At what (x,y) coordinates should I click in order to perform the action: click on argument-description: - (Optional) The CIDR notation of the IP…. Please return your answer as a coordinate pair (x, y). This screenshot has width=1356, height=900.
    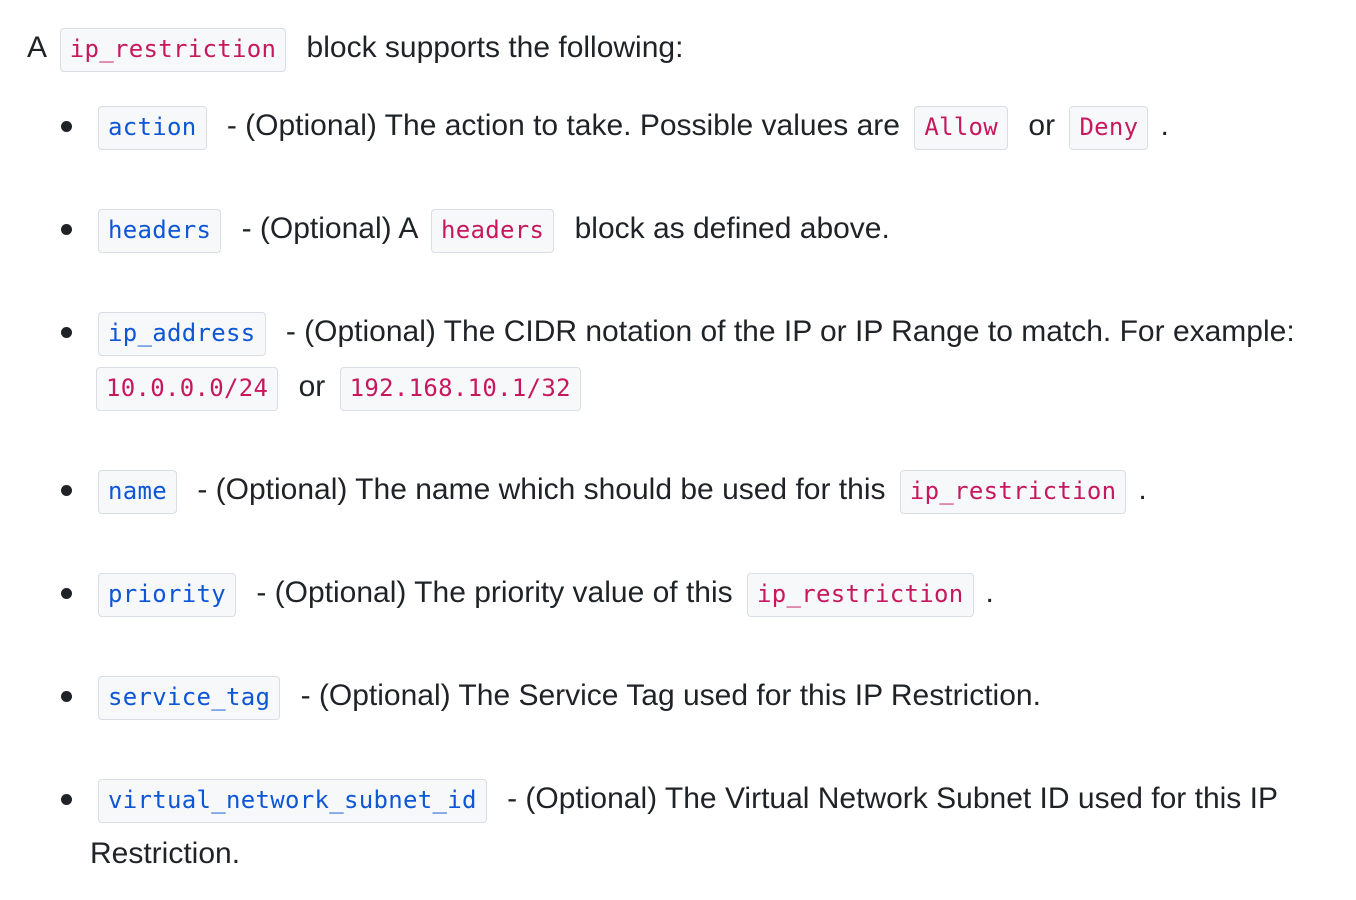
    Looking at the image, I should click on (790, 331).